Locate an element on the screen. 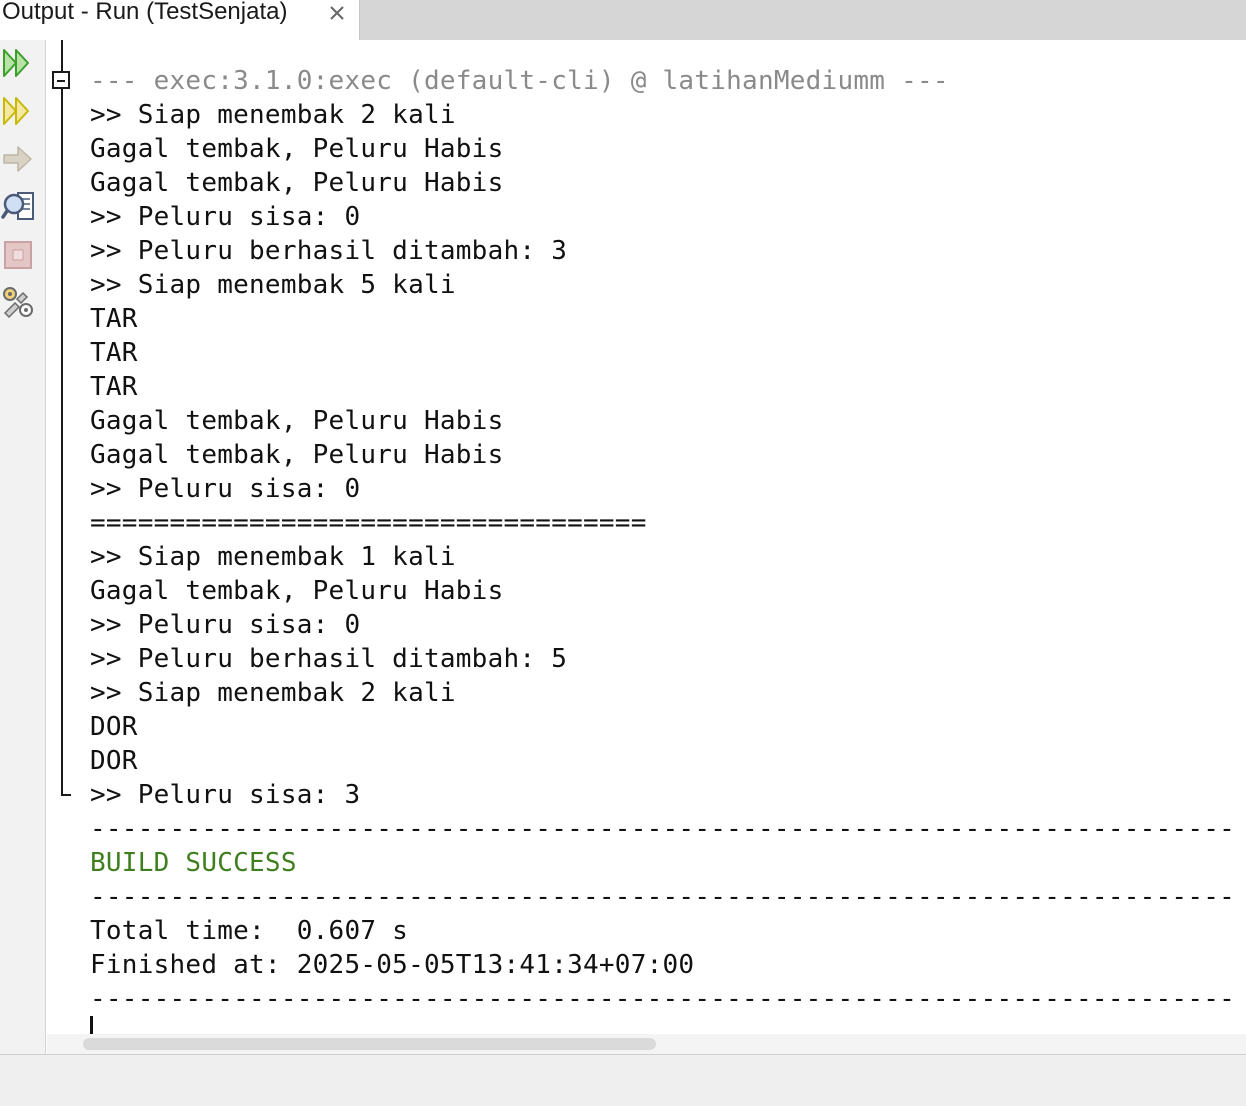  horizontal-scrollbar is located at coordinates (646, 1044).